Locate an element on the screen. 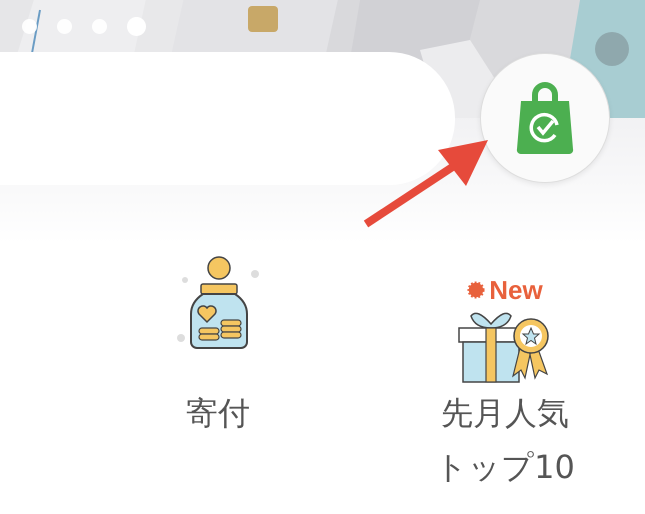 The image size is (645, 514). shopping-bag-check-icon is located at coordinates (545, 118).